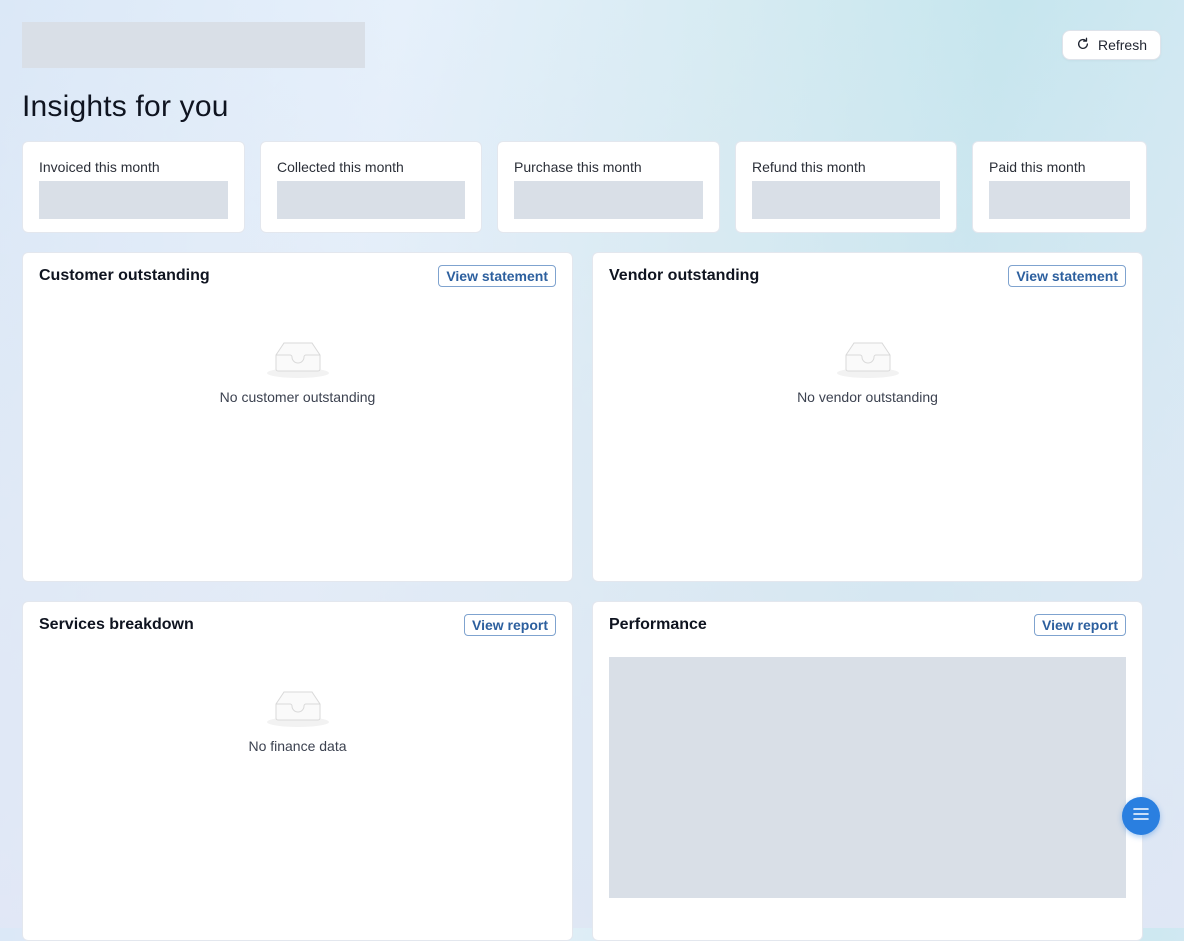 The image size is (1184, 941). Describe the element at coordinates (1122, 45) in the screenshot. I see `refresh-label: Refresh` at that location.